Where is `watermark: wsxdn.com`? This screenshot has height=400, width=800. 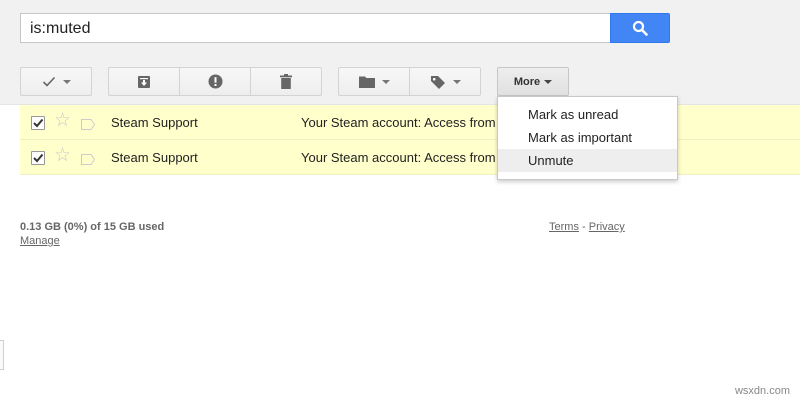
watermark: wsxdn.com is located at coordinates (762, 391).